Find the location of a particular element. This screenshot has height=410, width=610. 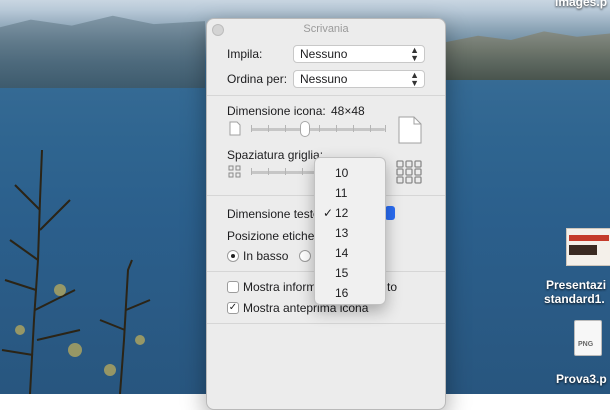

show-info-checkbox is located at coordinates (233, 287).